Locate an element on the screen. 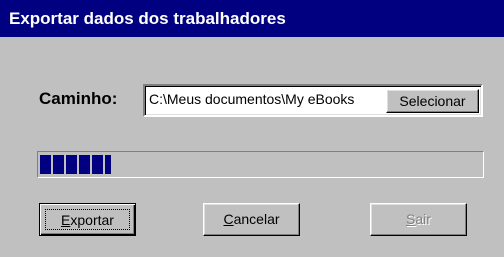 The image size is (504, 257). cancel-button-label: ancelar is located at coordinates (256, 219).